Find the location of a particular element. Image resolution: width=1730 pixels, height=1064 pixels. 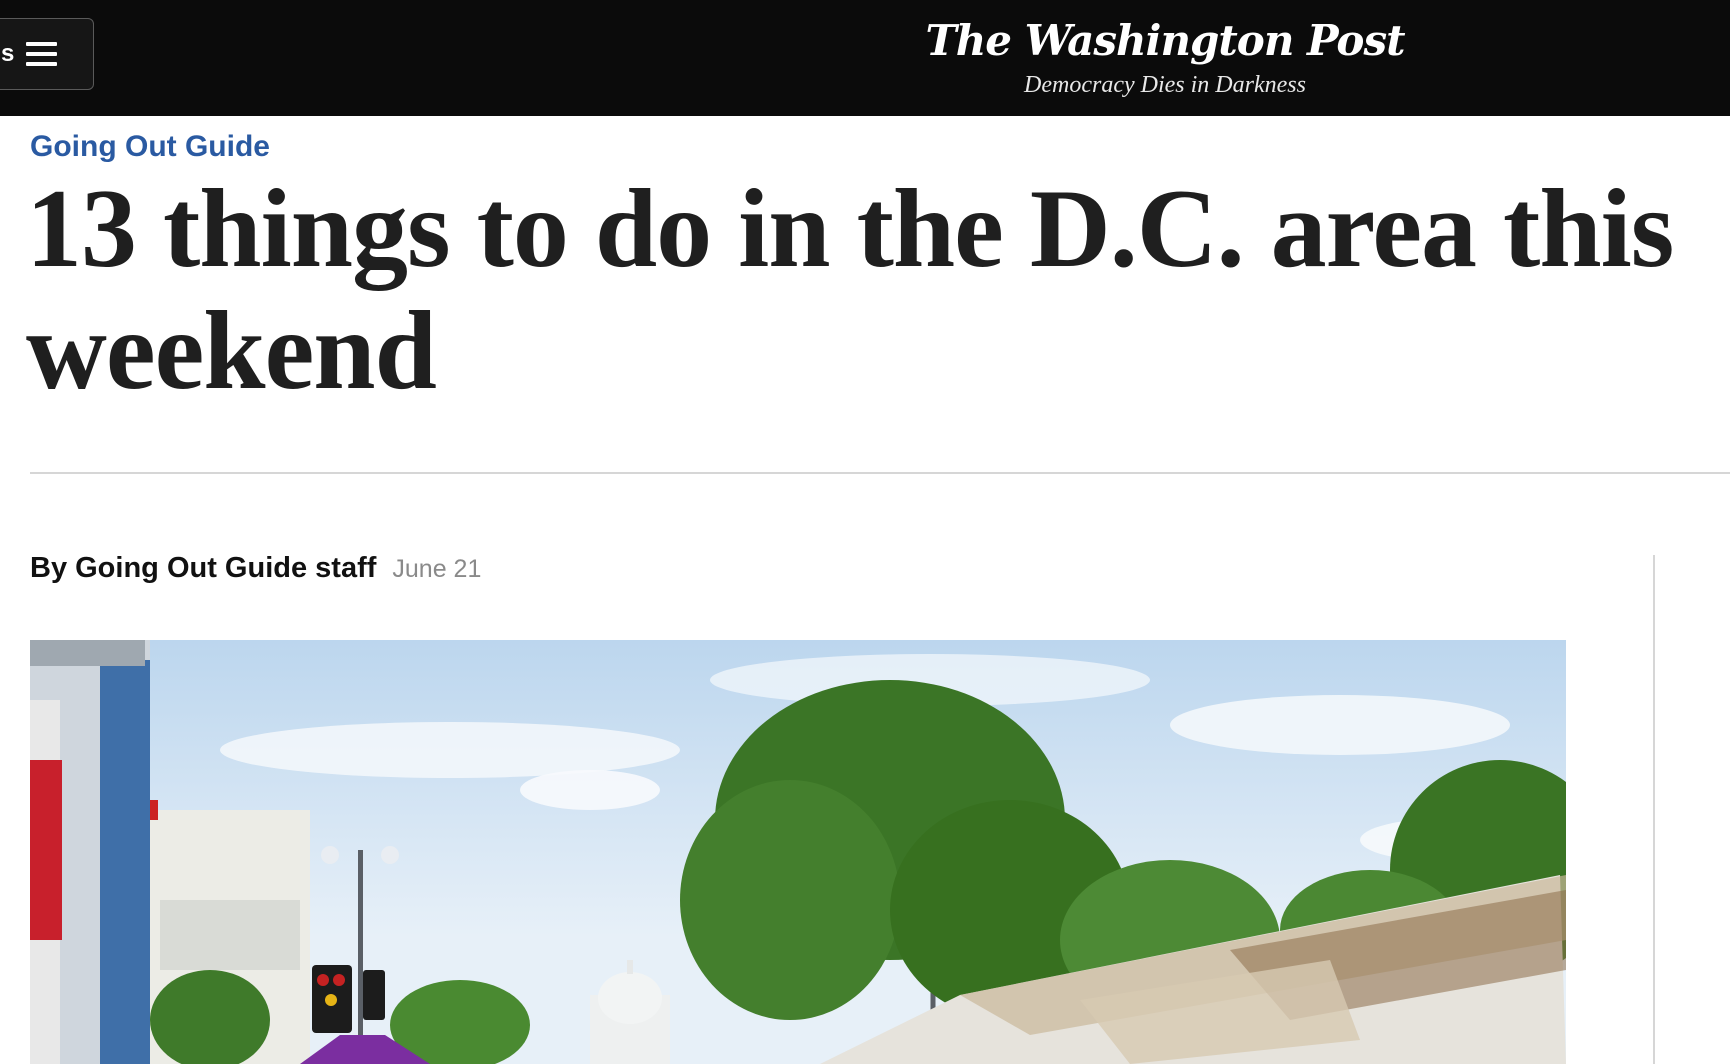

byline-author: By Going Out Guide staff is located at coordinates (203, 568).